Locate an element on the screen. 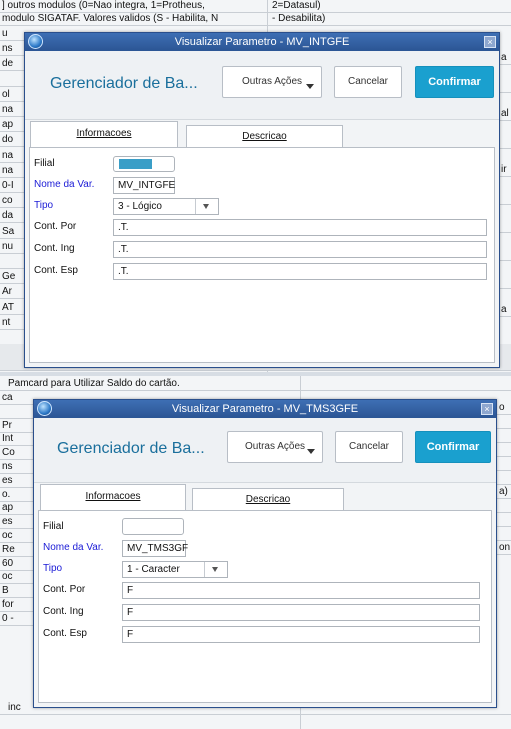 Image resolution: width=511 pixels, height=729 pixels. grid-row: u is located at coordinates (12, 34).